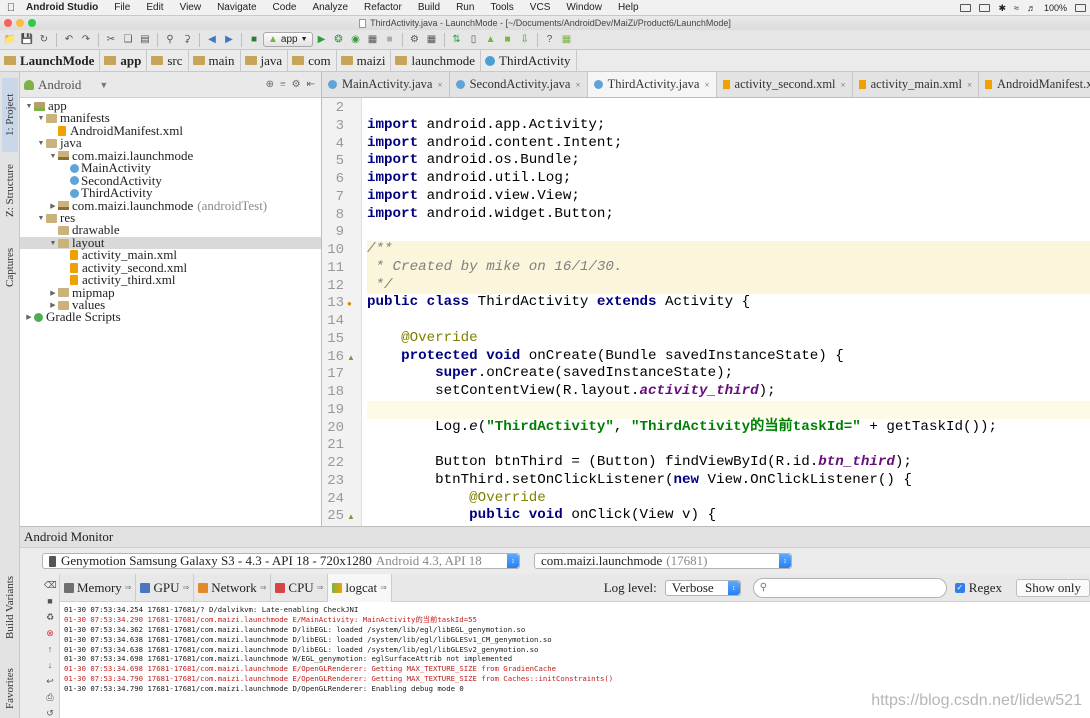 This screenshot has height=718, width=1090. Describe the element at coordinates (985, 8) in the screenshot. I see `display-icon` at that location.